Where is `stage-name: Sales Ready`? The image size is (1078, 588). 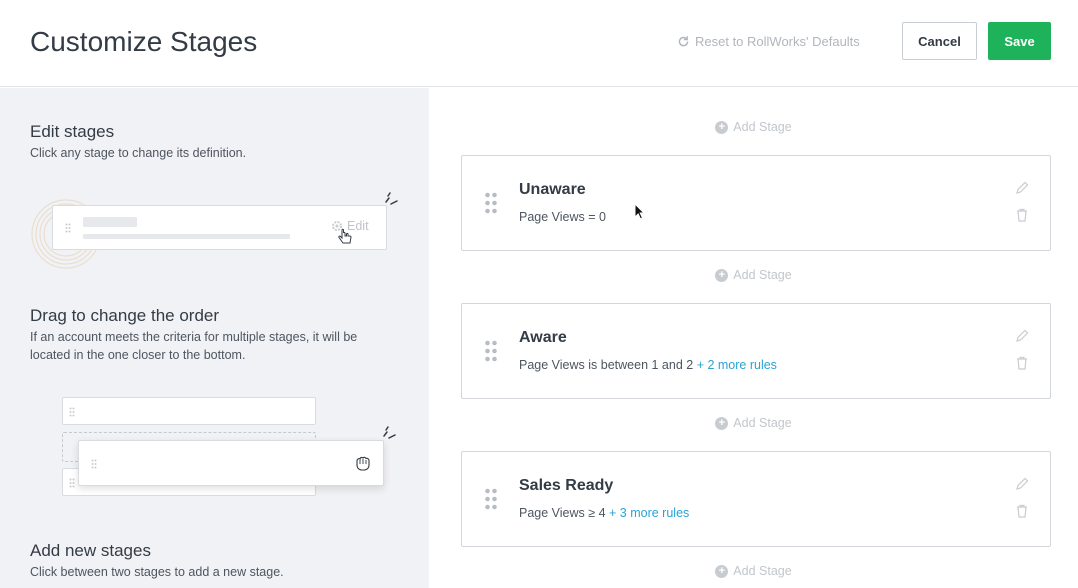 stage-name: Sales Ready is located at coordinates (566, 485).